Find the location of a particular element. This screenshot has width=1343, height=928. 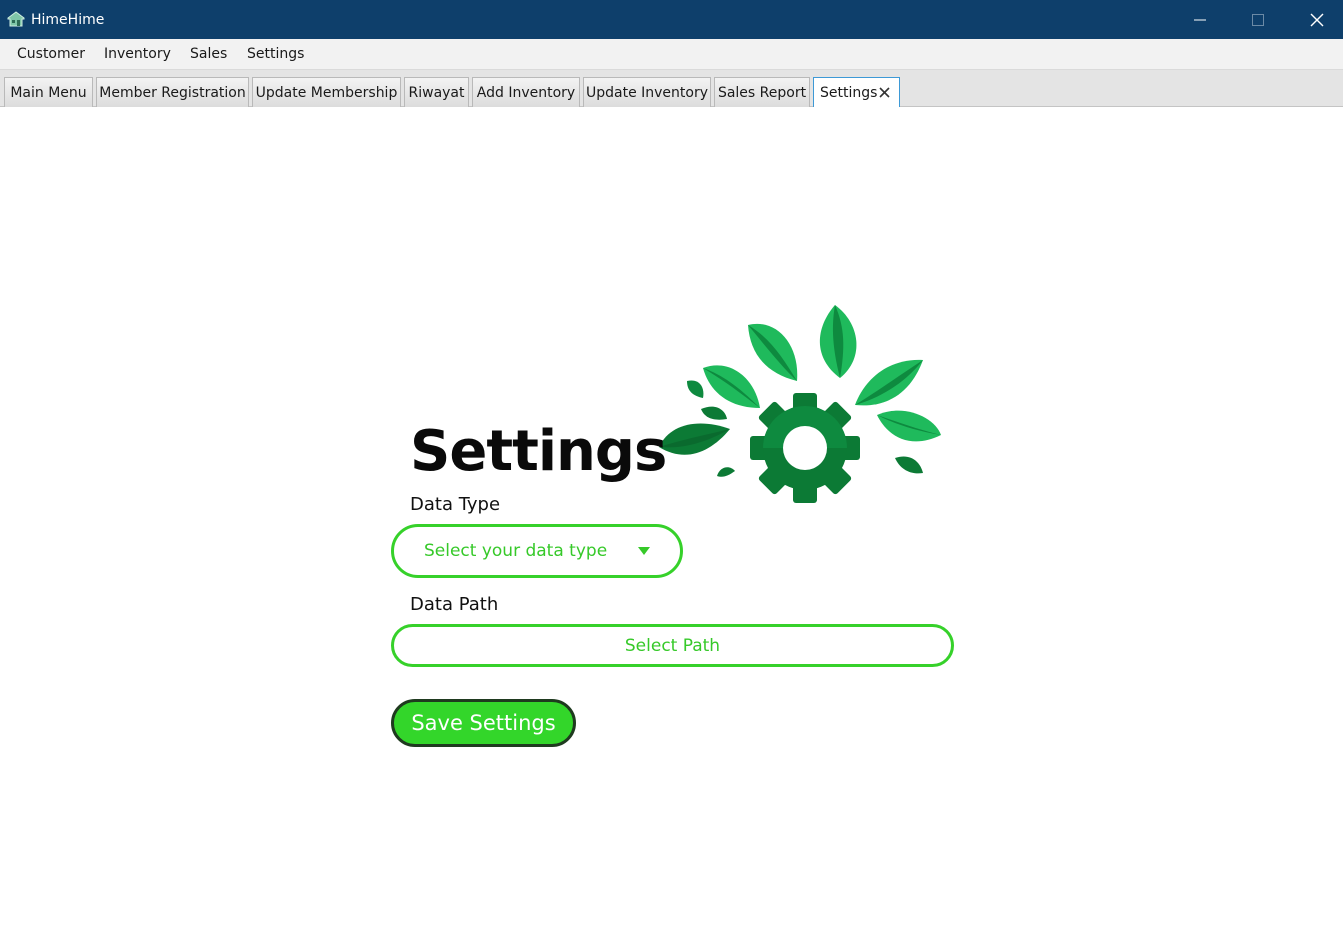

house-app-icon is located at coordinates (16, 19).